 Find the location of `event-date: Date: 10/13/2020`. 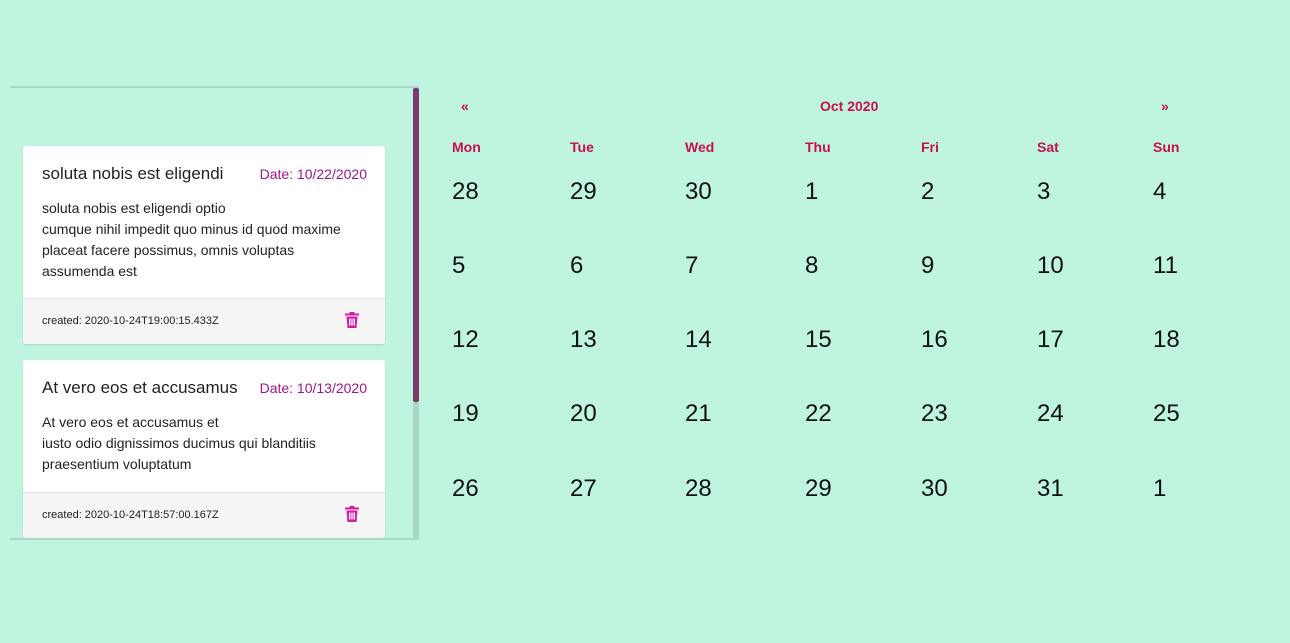

event-date: Date: 10/13/2020 is located at coordinates (313, 388).